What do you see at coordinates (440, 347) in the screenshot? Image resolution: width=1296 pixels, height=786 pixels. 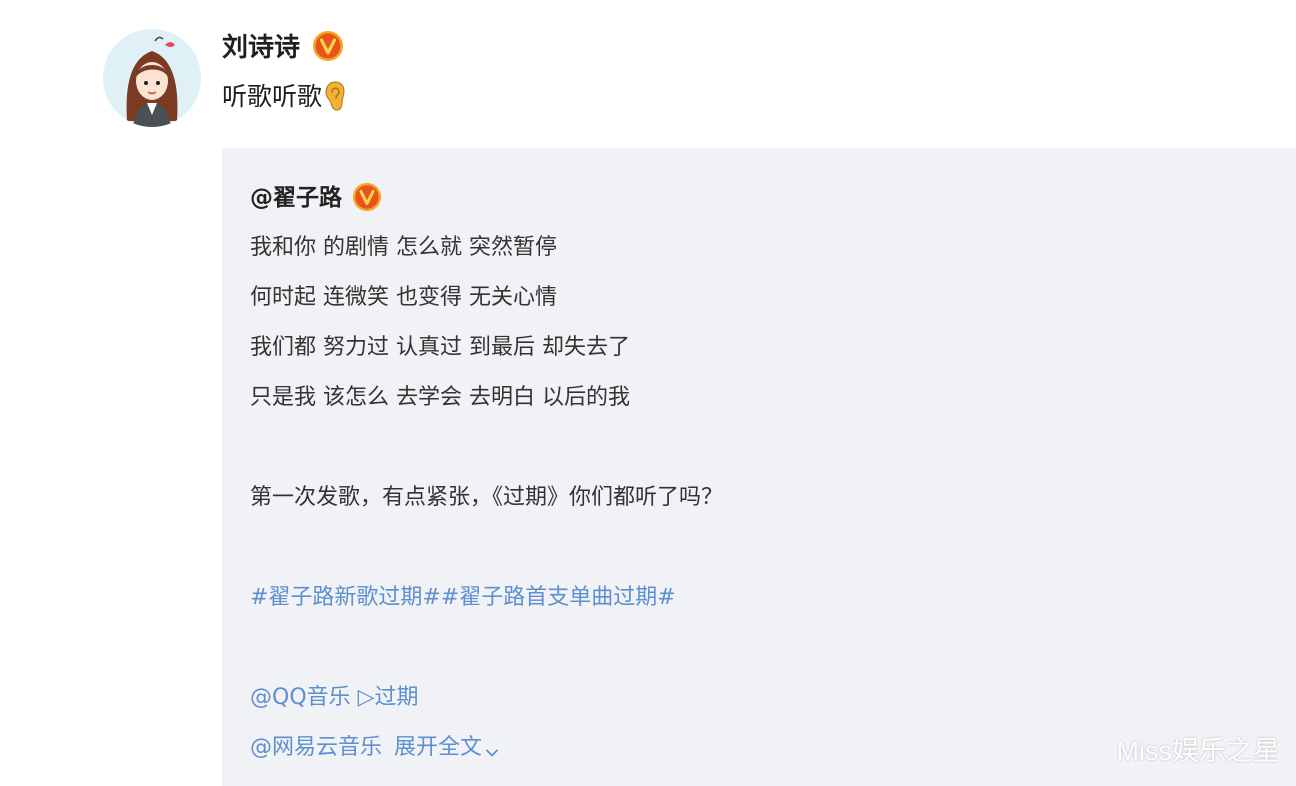 I see `lyric-line: 我们都 努力过 认真过 到最后 却失去了` at bounding box center [440, 347].